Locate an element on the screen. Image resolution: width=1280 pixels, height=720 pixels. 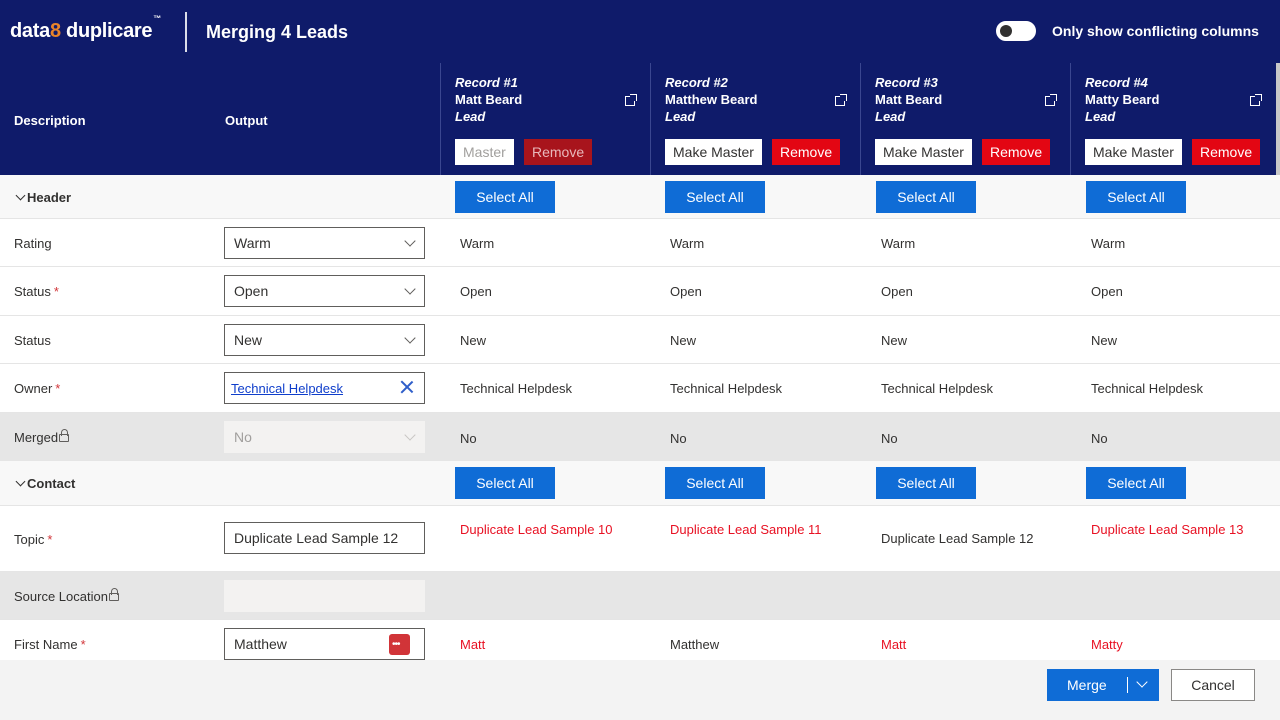
owner-output-lookup: Technical Helpdesk is located at coordinates (324, 388).